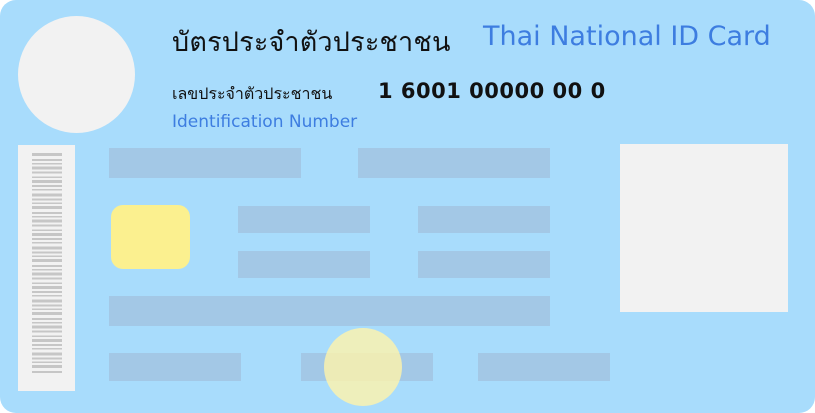  I want to click on barcode-lines-icon, so click(46, 263).